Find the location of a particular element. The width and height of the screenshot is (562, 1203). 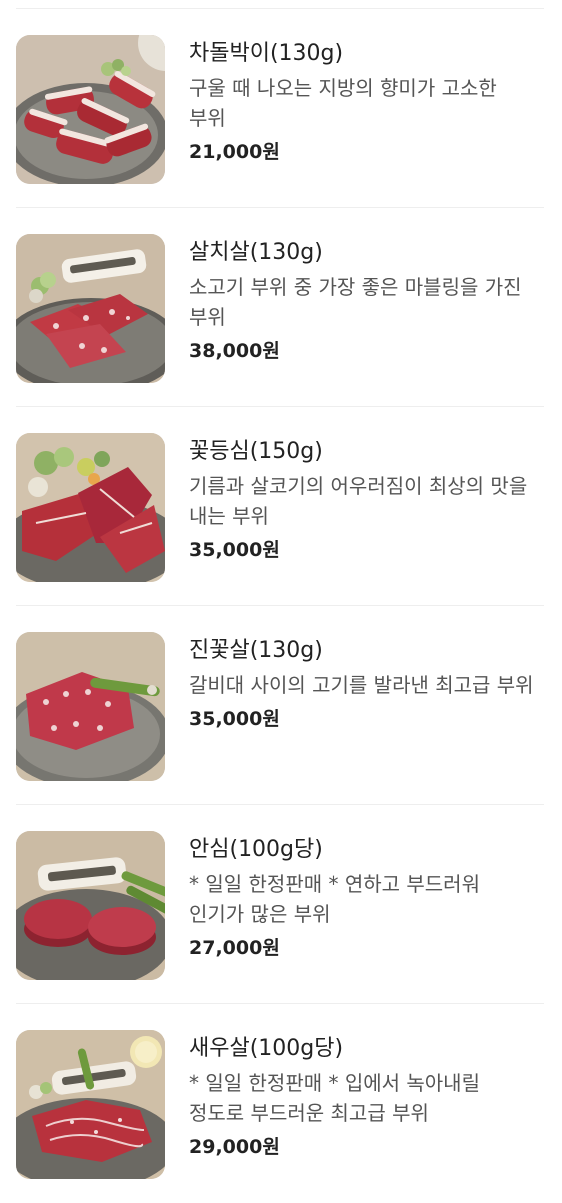

menu-item-price: 27,000원 is located at coordinates (234, 948).